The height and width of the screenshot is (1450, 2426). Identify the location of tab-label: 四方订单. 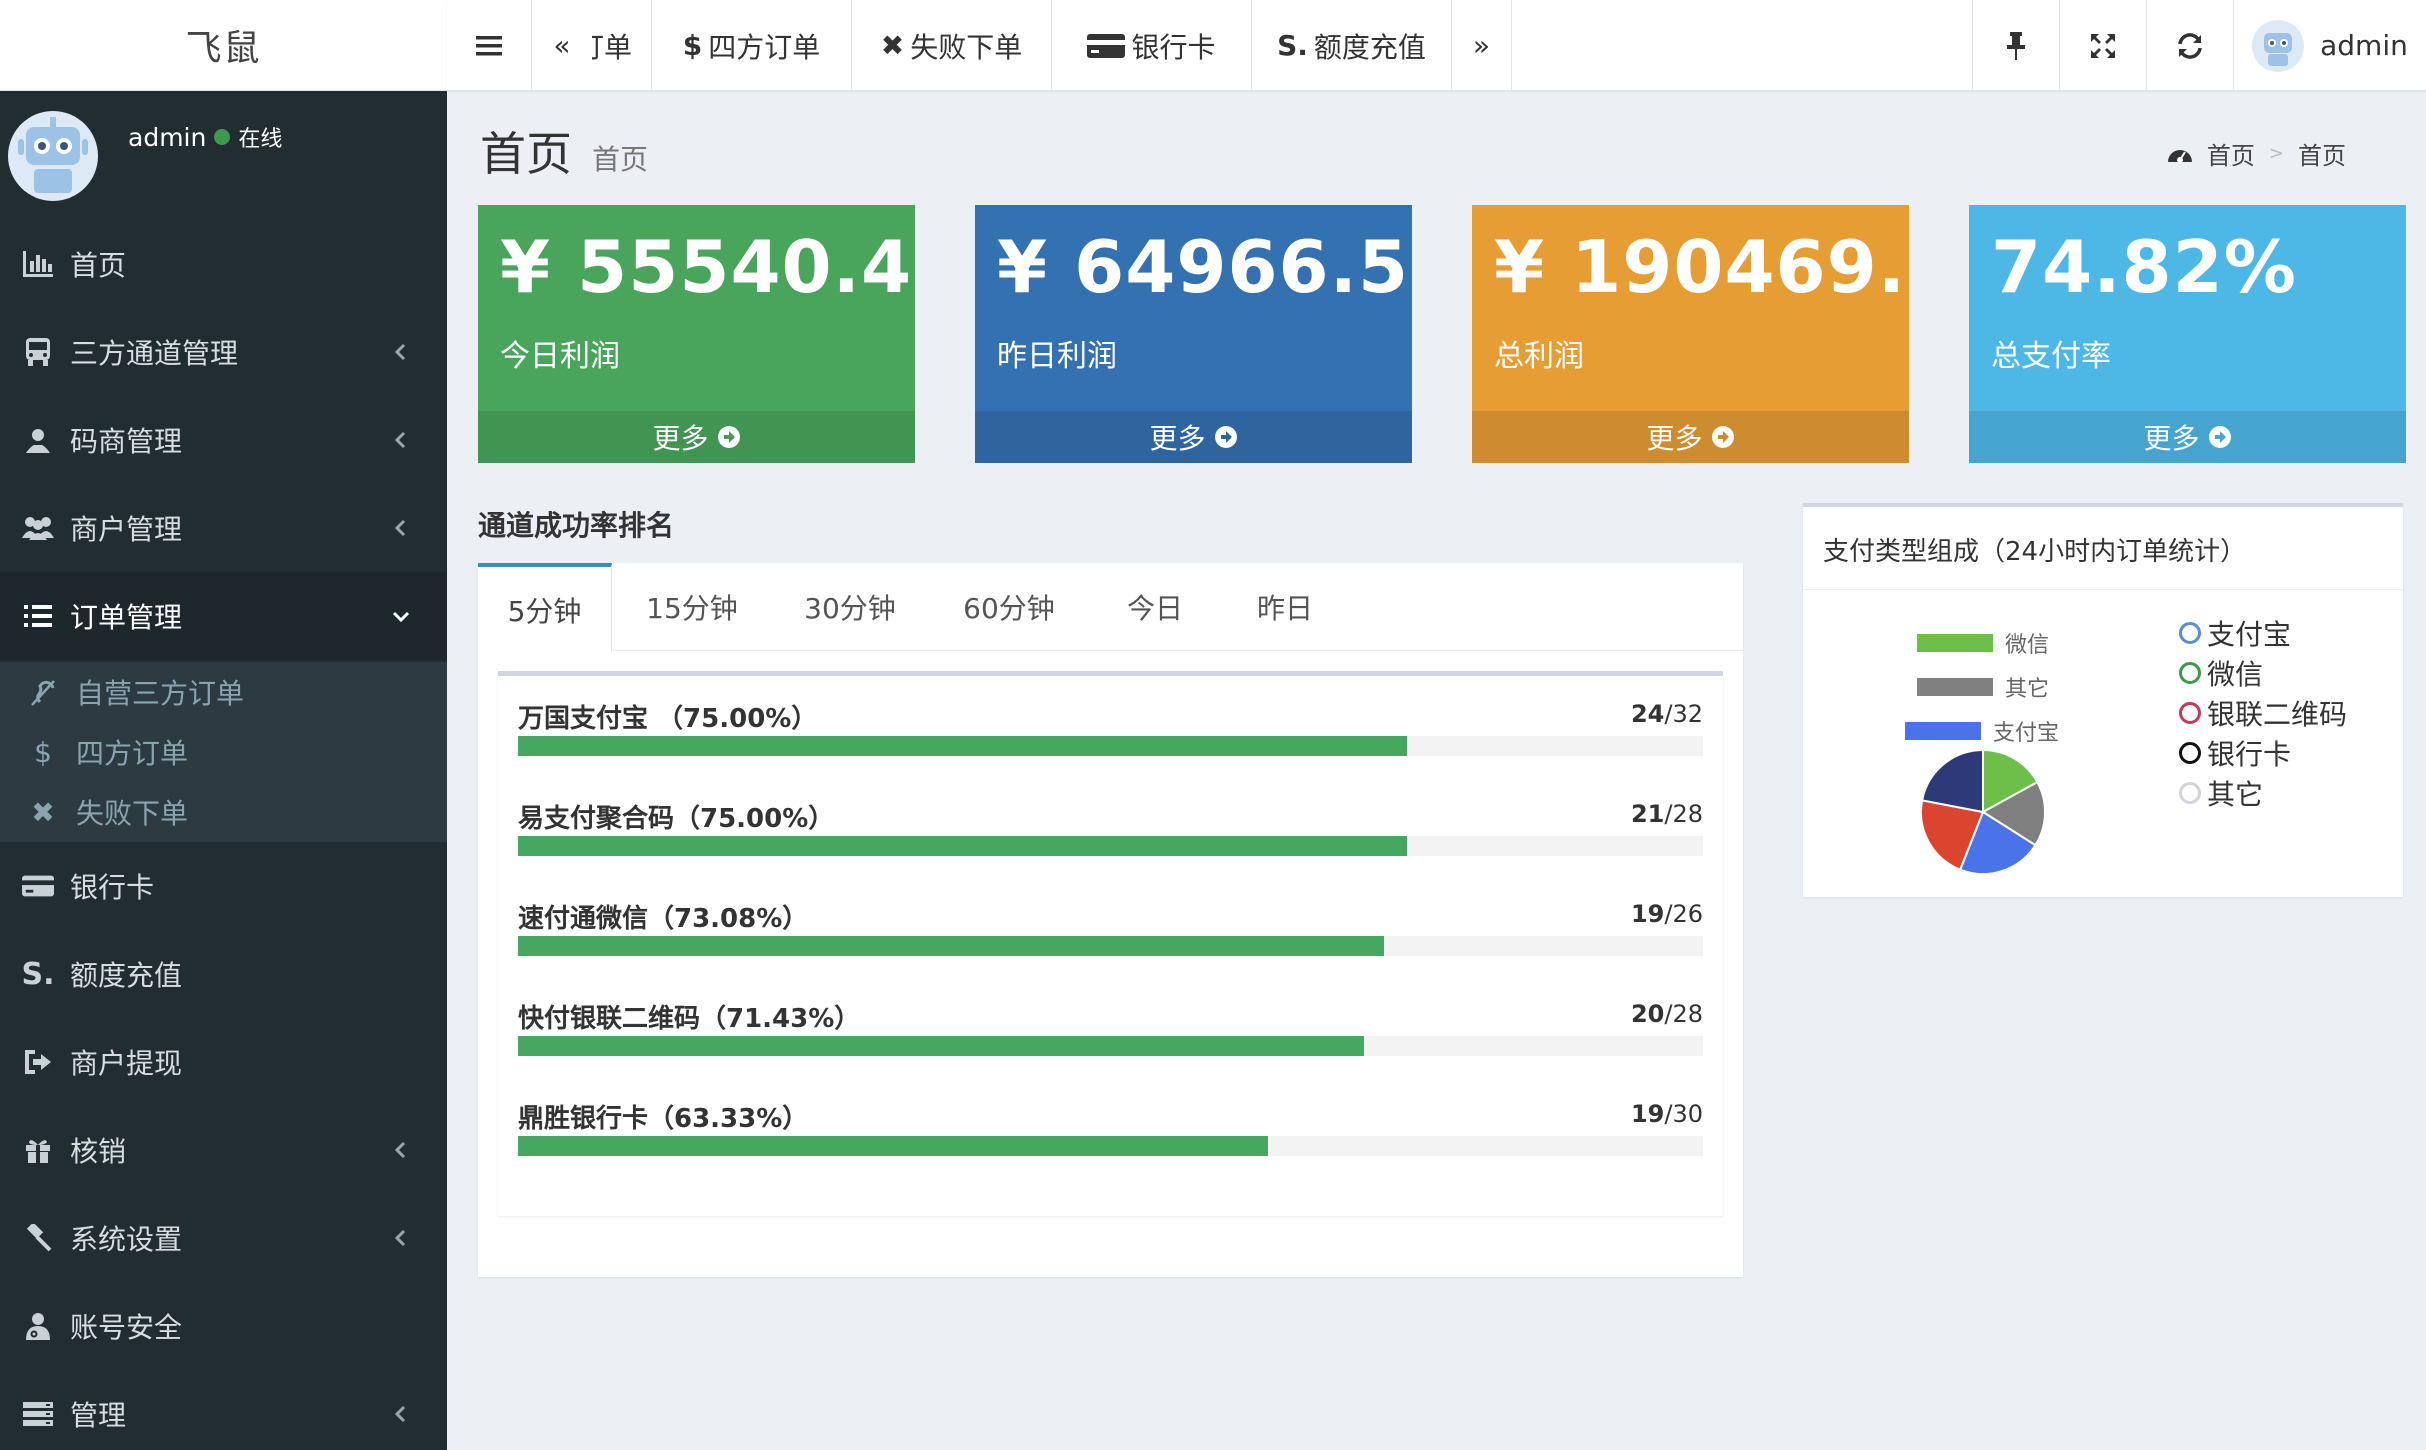
(764, 47).